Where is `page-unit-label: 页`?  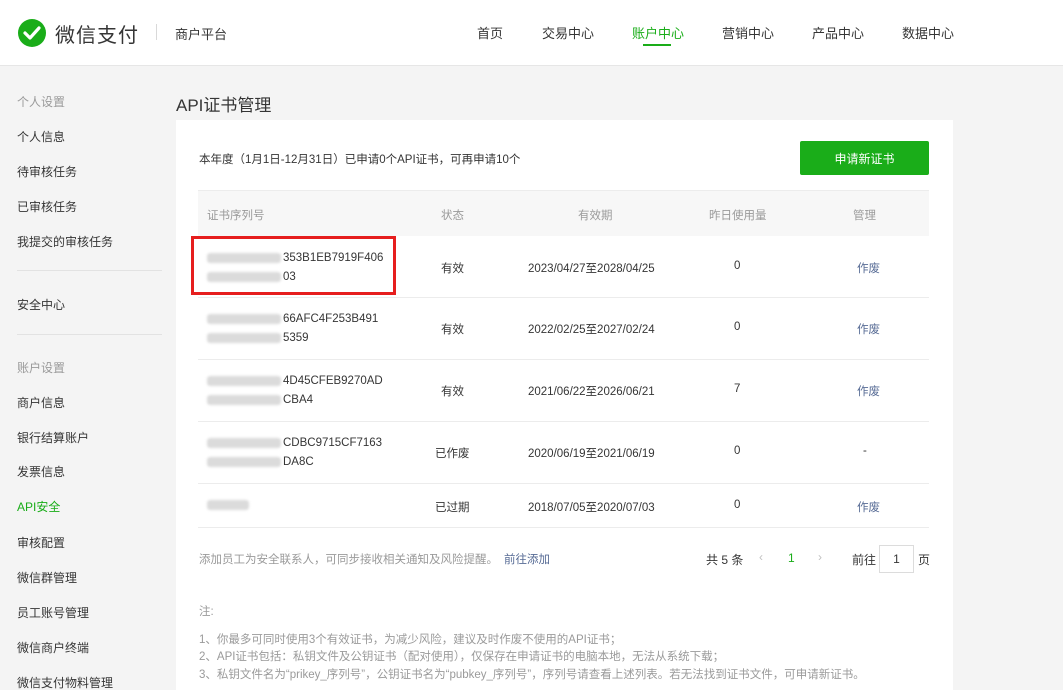 page-unit-label: 页 is located at coordinates (924, 560).